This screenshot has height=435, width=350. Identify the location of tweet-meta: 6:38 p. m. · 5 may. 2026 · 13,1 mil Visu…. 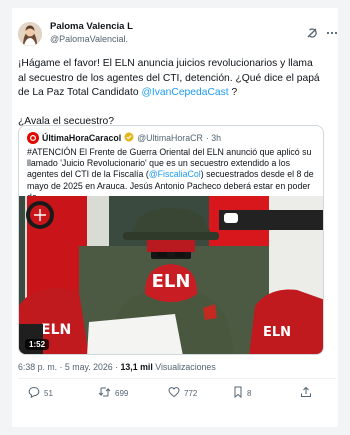
(117, 367).